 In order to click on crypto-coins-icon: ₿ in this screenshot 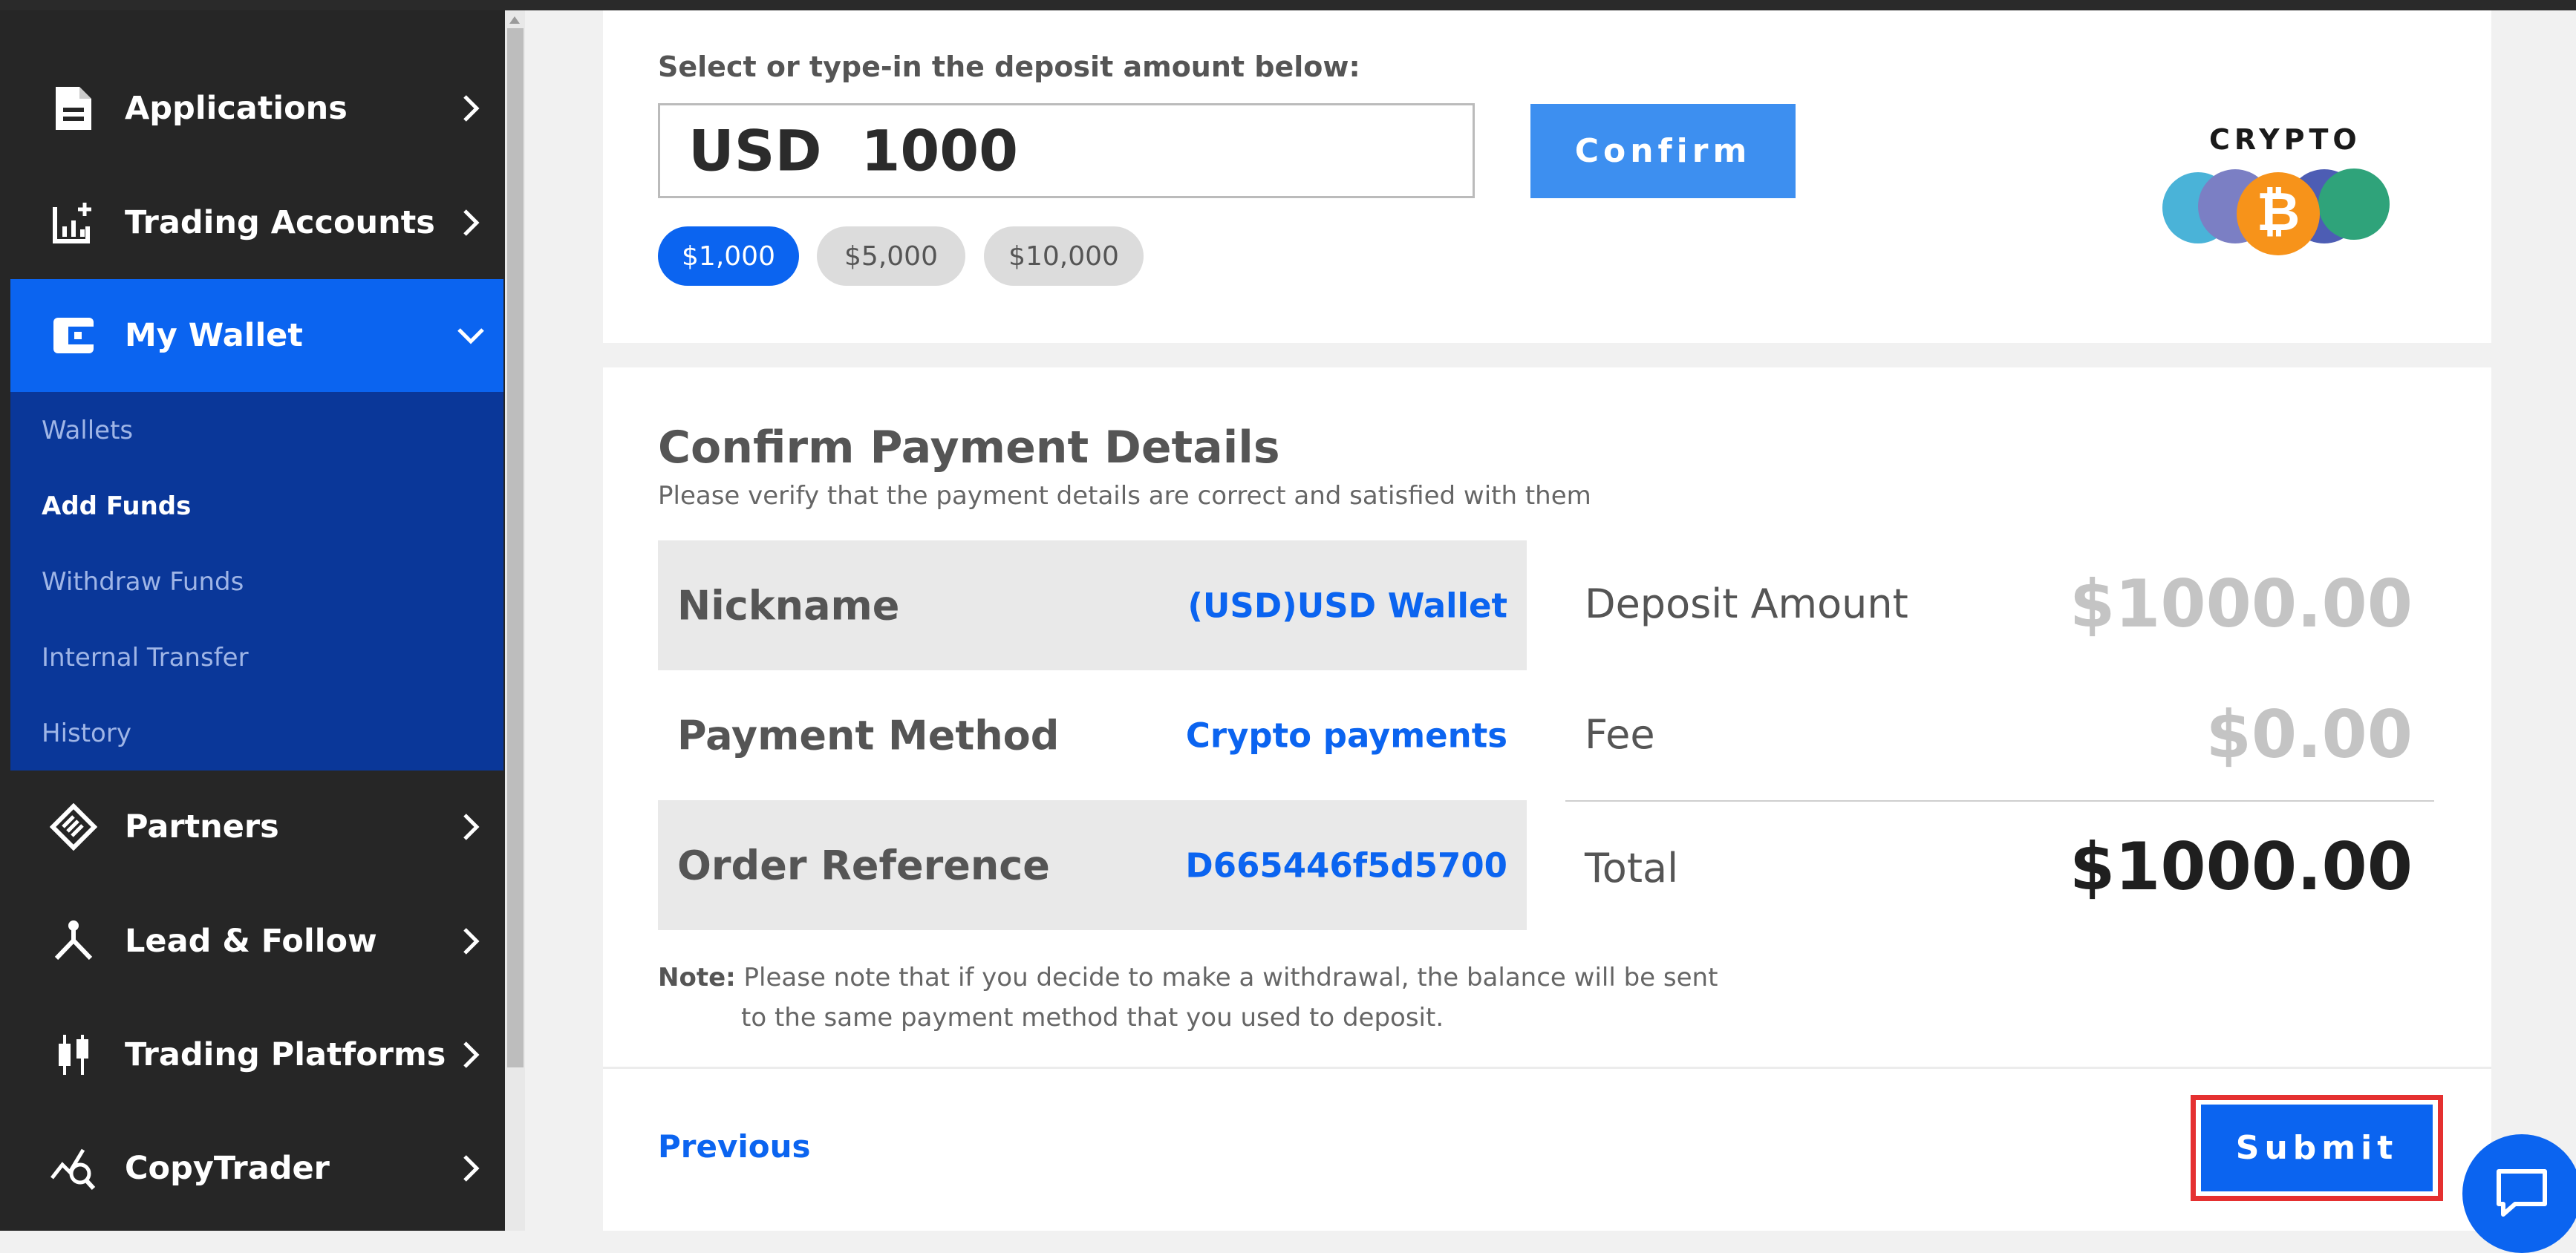, I will do `click(2276, 212)`.